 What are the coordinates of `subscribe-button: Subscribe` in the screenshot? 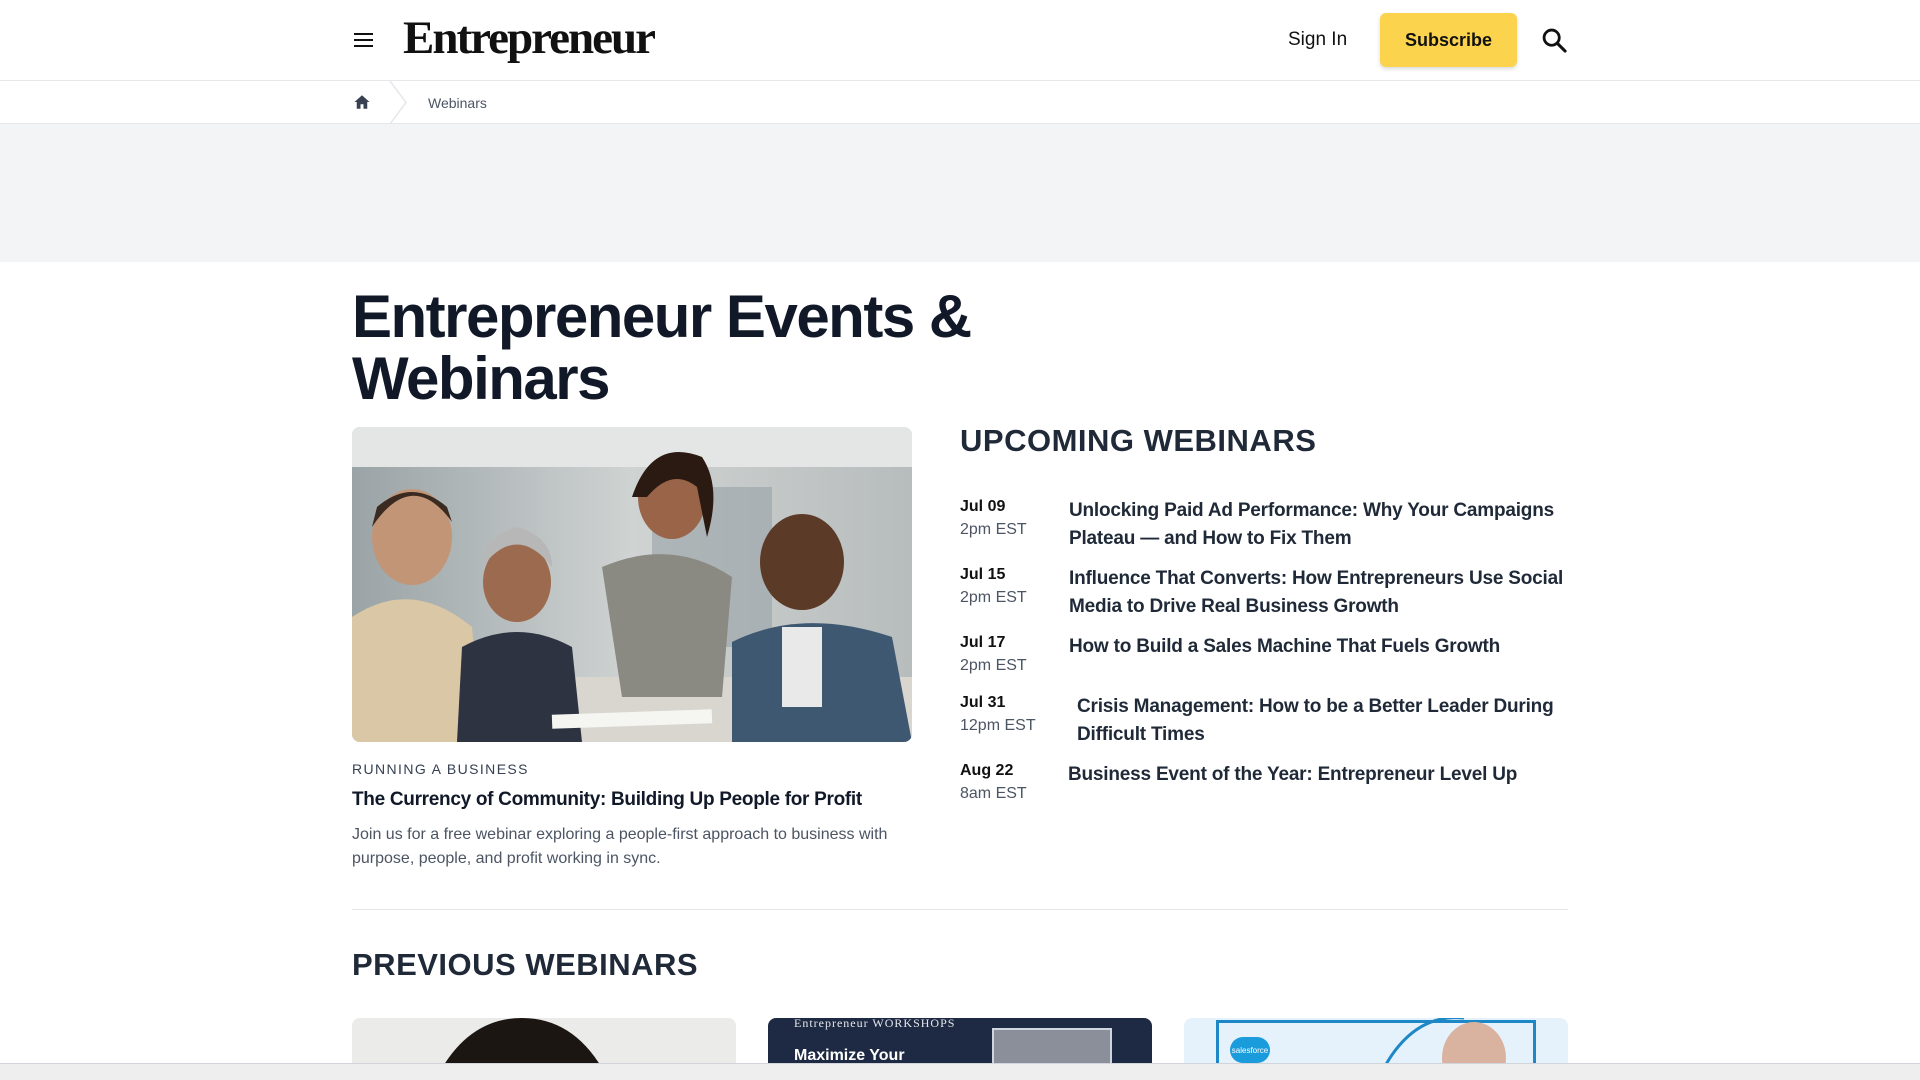 It's located at (1448, 40).